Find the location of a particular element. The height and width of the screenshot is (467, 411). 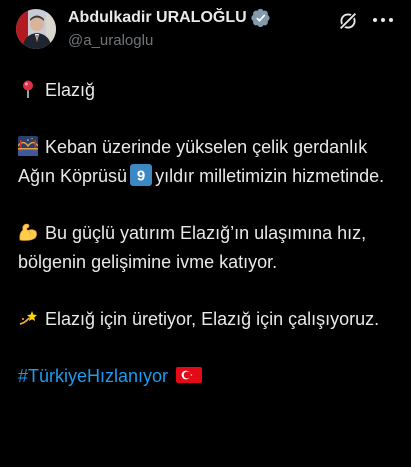

keycap-9-icon: 9 is located at coordinates (141, 175).